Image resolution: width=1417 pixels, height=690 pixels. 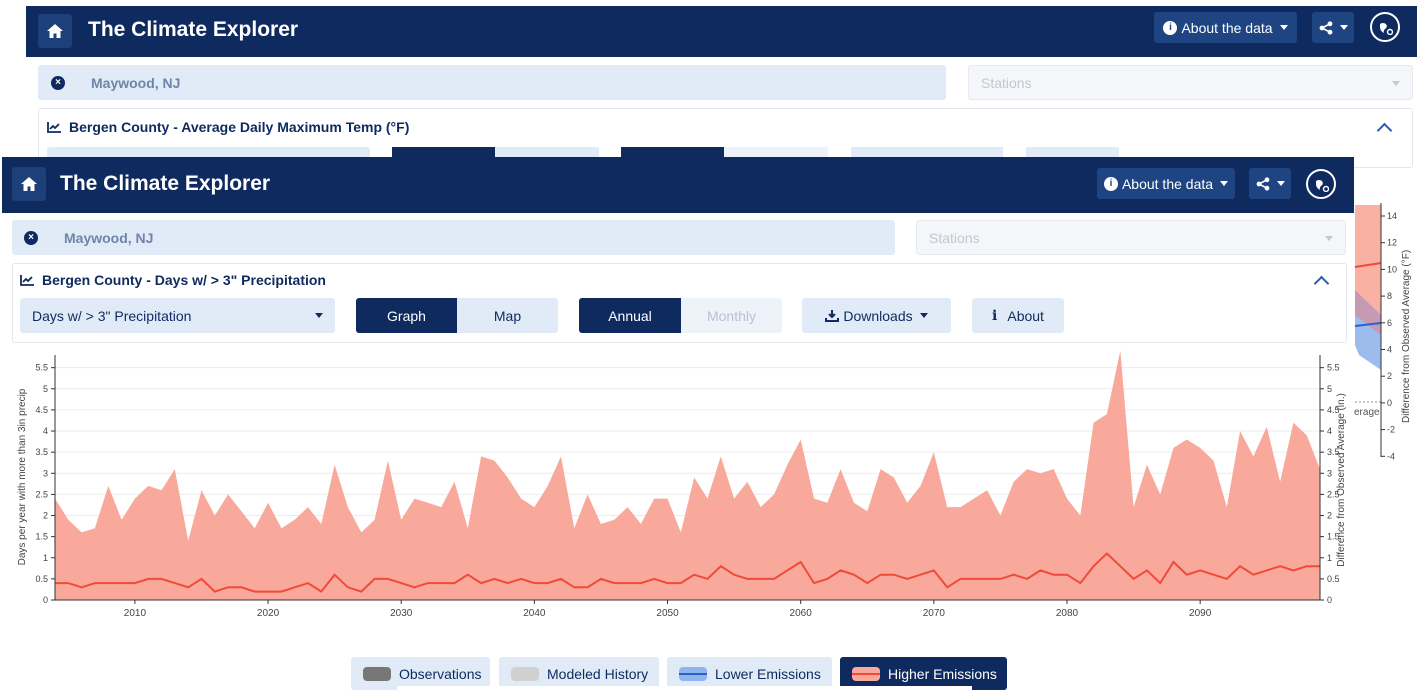 I want to click on variable-select: Days w/ > 3" Precipitation, so click(x=177, y=315).